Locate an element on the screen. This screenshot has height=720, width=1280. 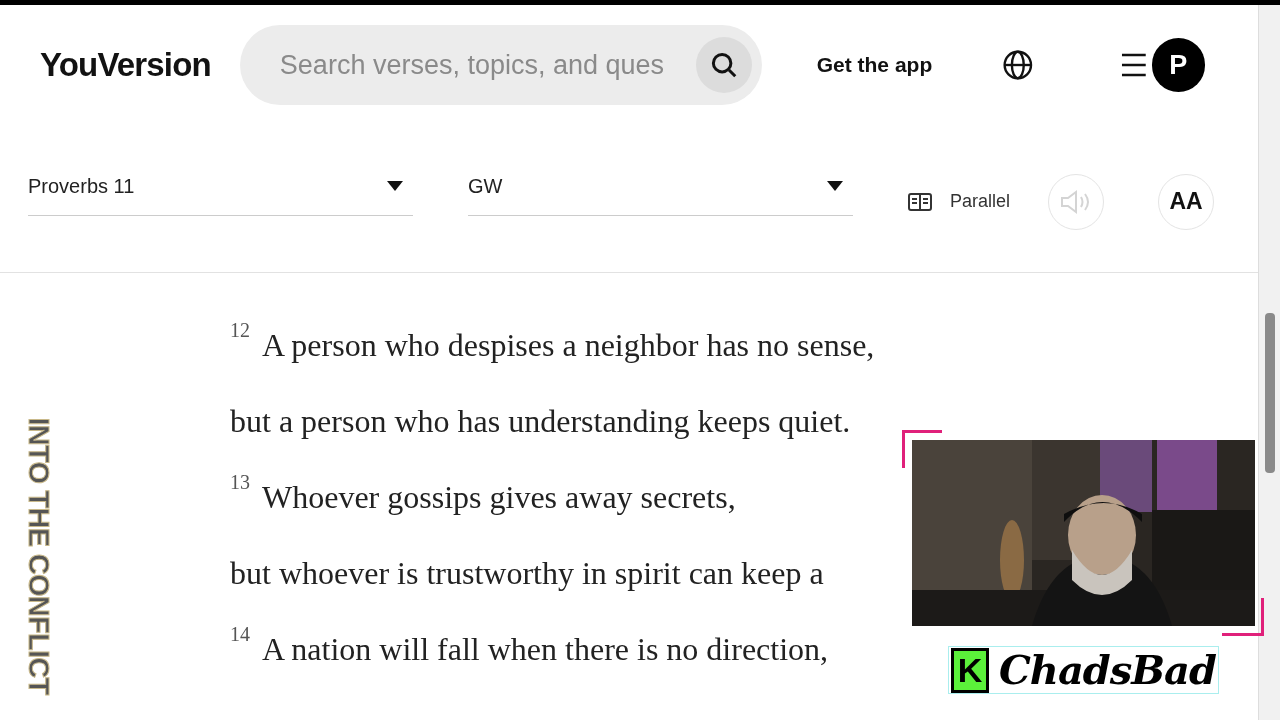
verse-number: 12 is located at coordinates (240, 330).